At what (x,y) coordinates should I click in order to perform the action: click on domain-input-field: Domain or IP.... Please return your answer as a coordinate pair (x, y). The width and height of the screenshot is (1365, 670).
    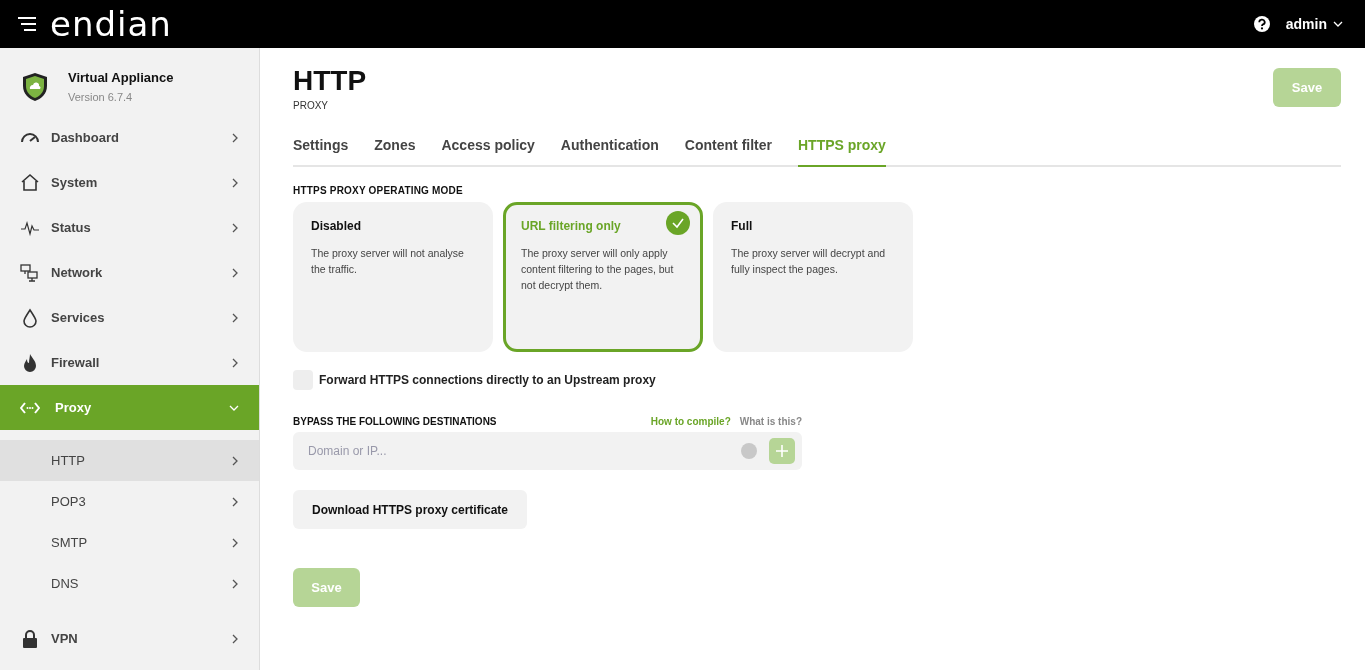
    Looking at the image, I should click on (547, 451).